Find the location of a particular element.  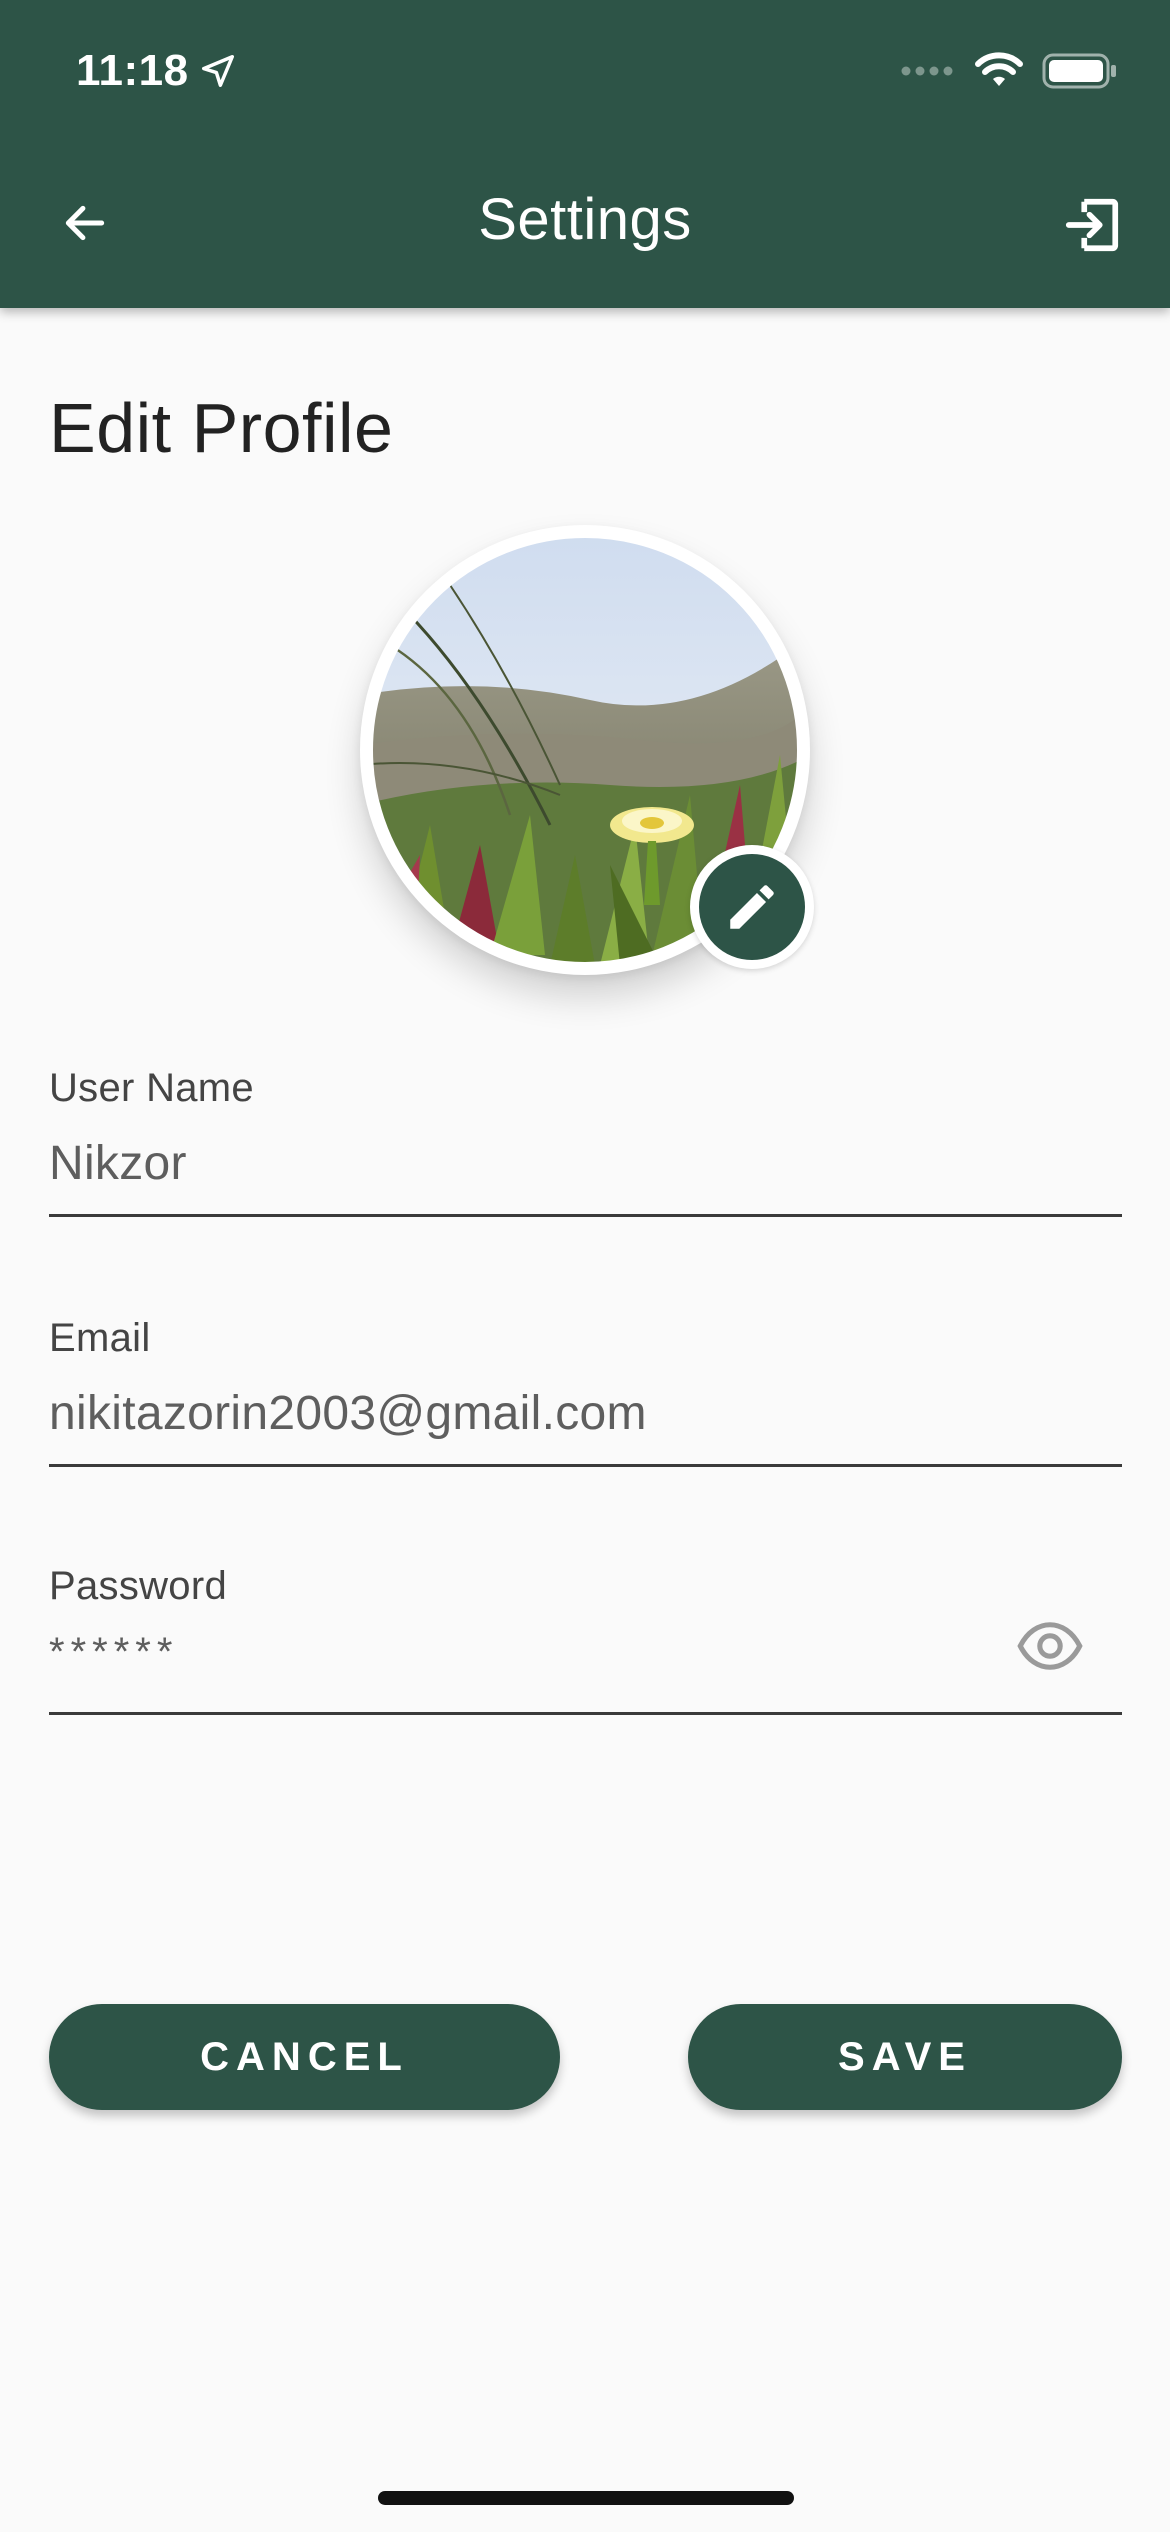

save-button: SAVE is located at coordinates (905, 2057).